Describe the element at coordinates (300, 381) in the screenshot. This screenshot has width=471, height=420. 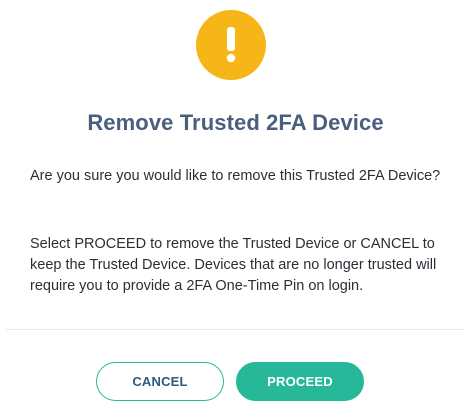
I see `proceed-button: PROCEED` at that location.